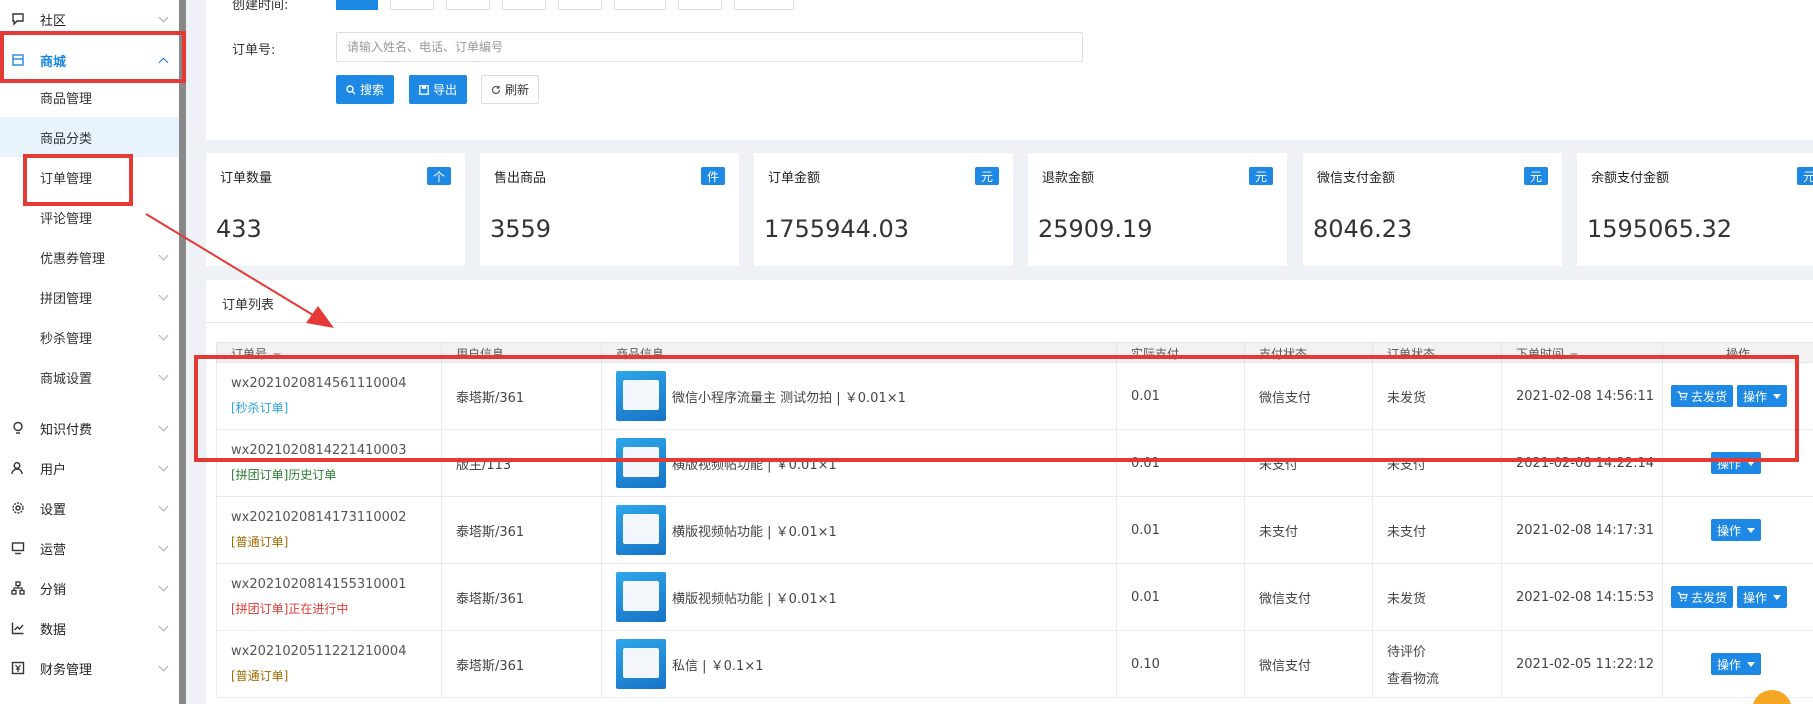 This screenshot has width=1813, height=704. Describe the element at coordinates (1411, 354) in the screenshot. I see `column-header-label: 订单状态` at that location.